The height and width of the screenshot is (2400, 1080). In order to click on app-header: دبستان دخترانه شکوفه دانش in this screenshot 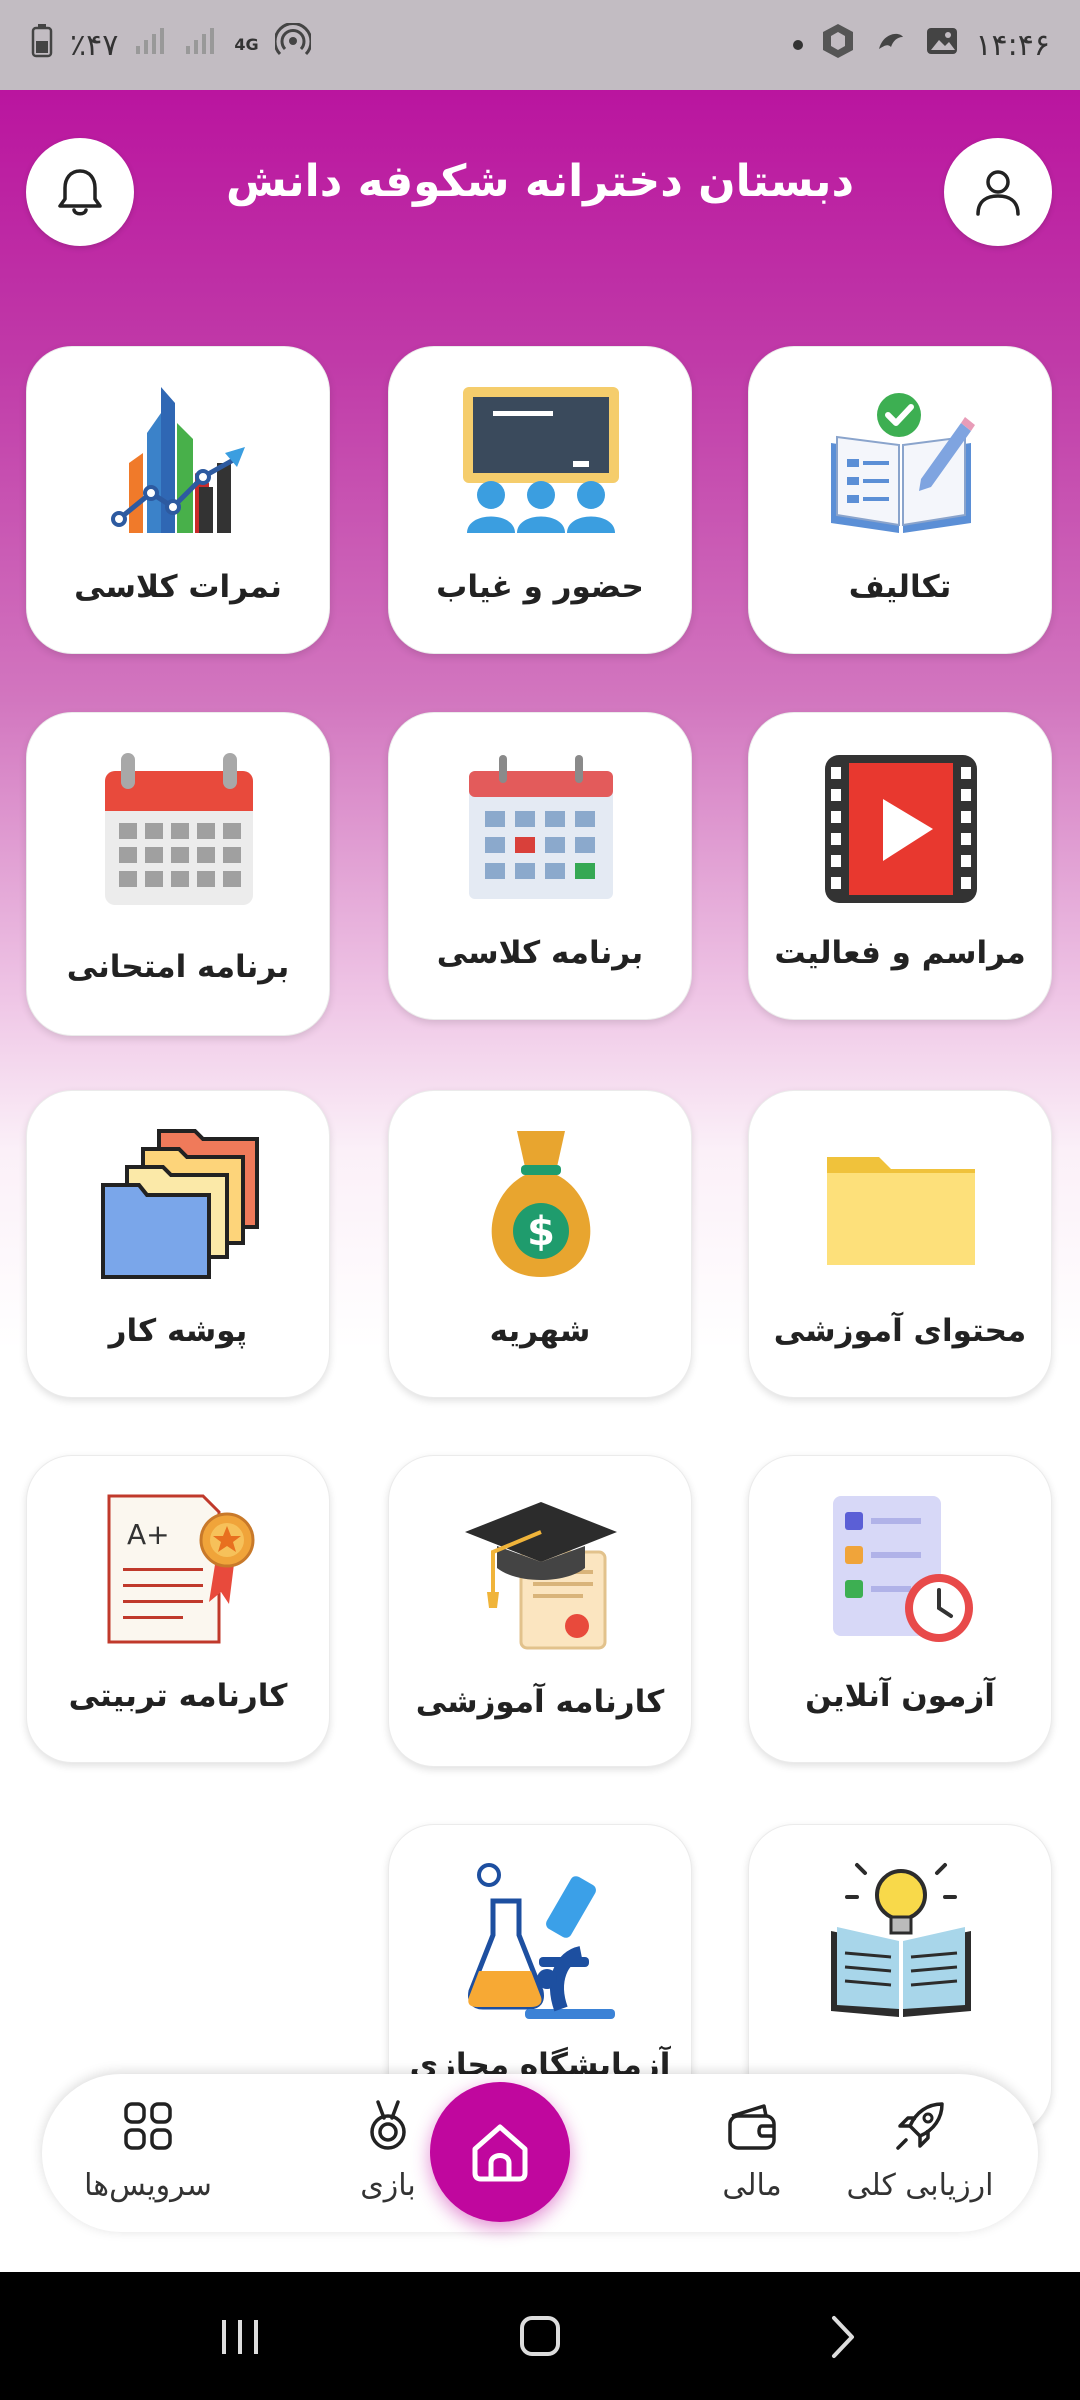, I will do `click(540, 190)`.